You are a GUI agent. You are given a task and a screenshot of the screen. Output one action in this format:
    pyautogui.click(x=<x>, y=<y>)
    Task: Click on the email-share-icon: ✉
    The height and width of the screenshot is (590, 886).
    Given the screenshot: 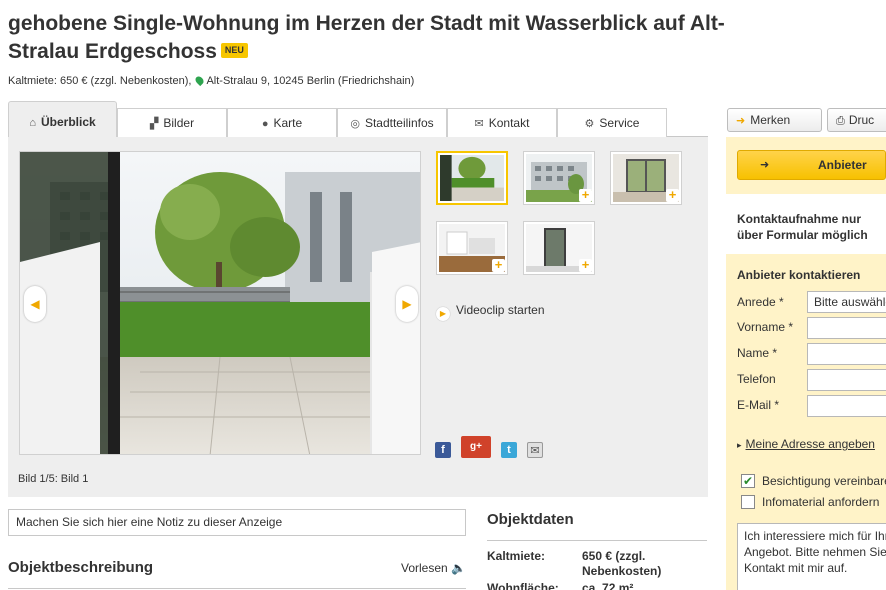 What is the action you would take?
    pyautogui.click(x=535, y=450)
    